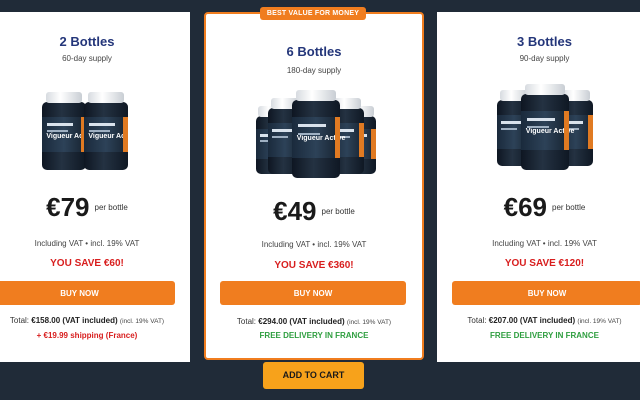 This screenshot has width=640, height=400. I want to click on best-value-badge: BEST VALUE FOR MONEY, so click(313, 13).